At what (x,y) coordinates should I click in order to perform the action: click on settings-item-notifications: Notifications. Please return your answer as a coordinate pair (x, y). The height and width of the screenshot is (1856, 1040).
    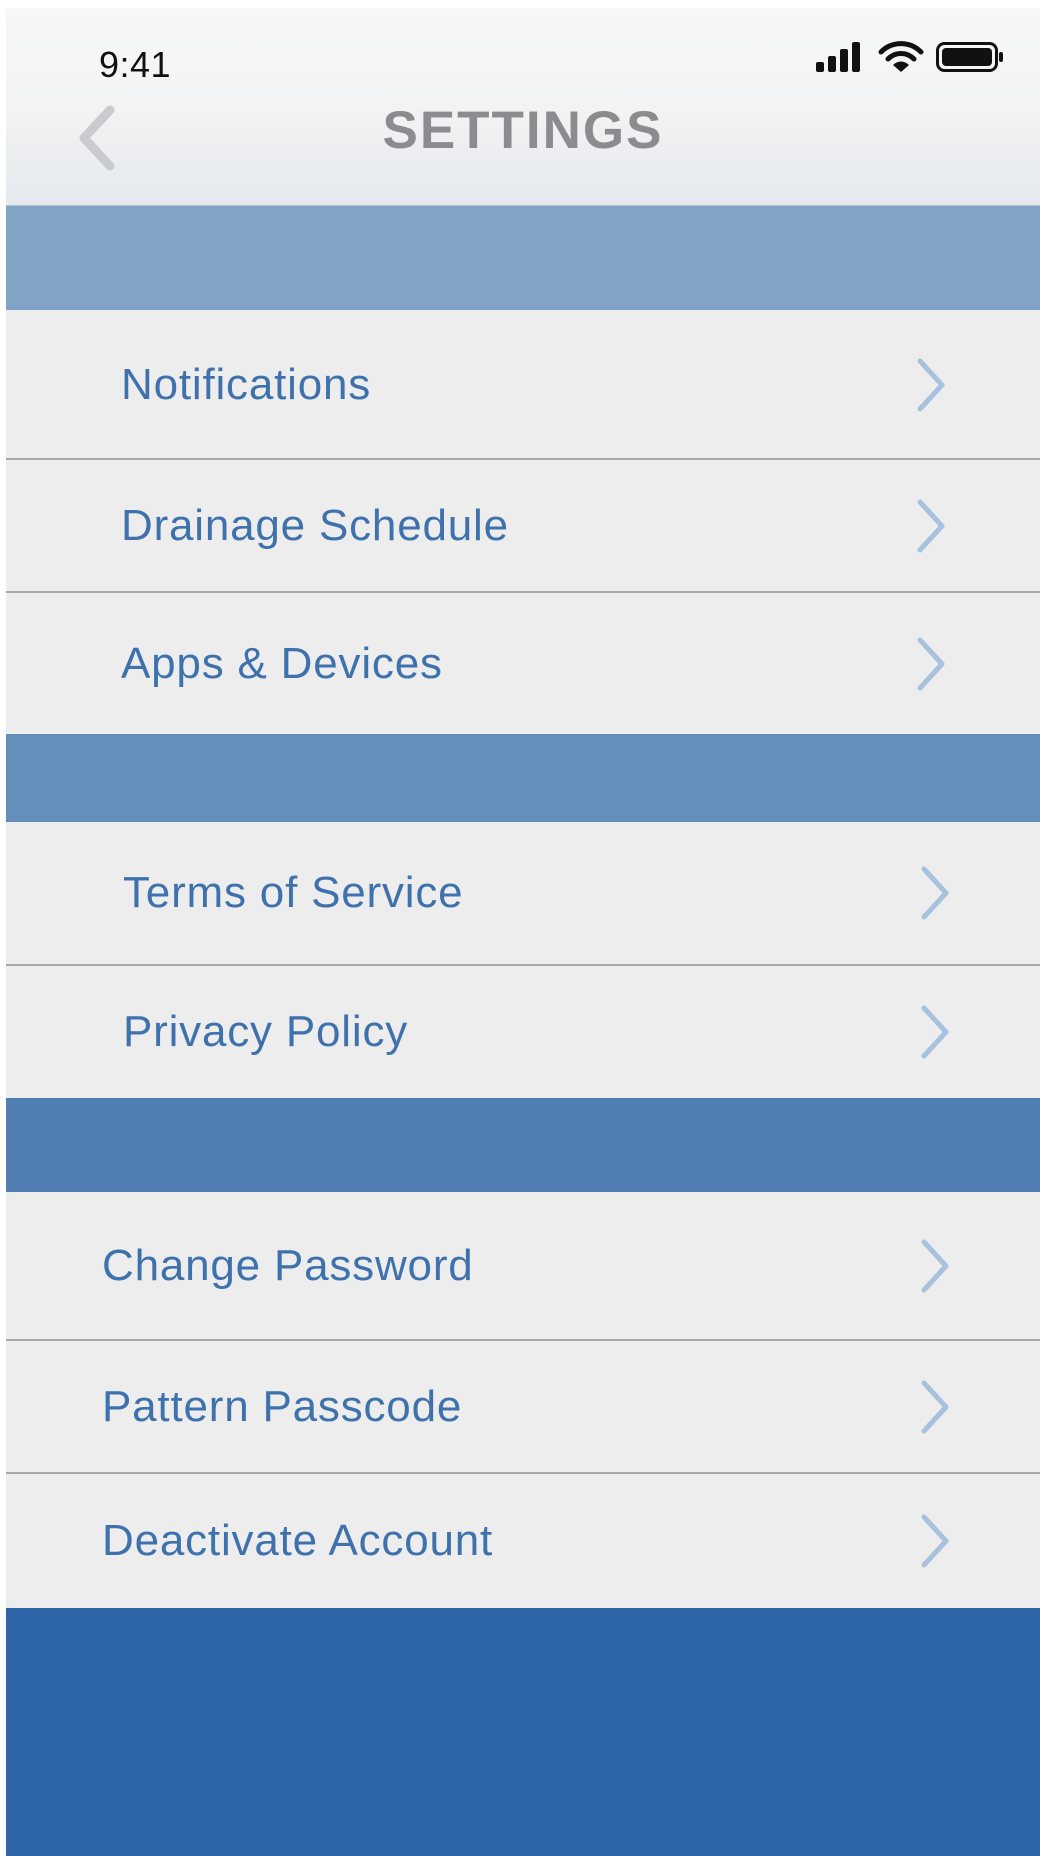
    Looking at the image, I should click on (523, 384).